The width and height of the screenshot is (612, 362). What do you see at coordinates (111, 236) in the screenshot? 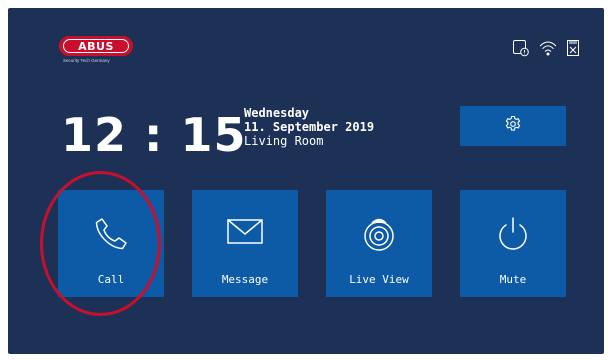
I see `phone-icon` at bounding box center [111, 236].